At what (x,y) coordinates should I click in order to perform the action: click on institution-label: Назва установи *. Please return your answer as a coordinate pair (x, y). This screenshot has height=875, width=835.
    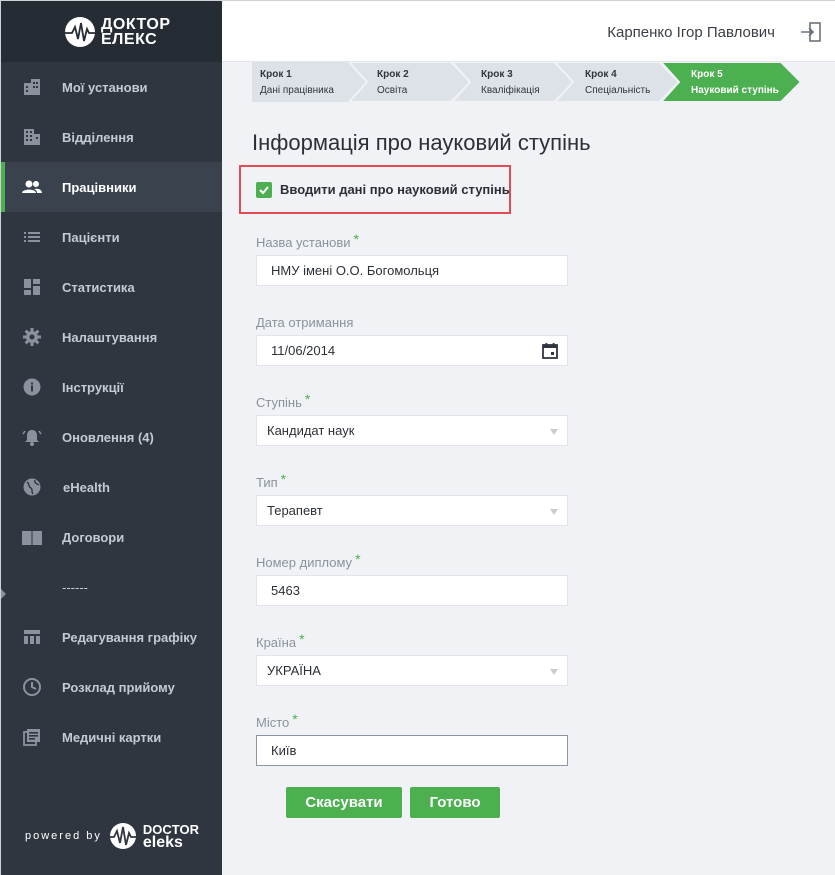
    Looking at the image, I should click on (307, 240).